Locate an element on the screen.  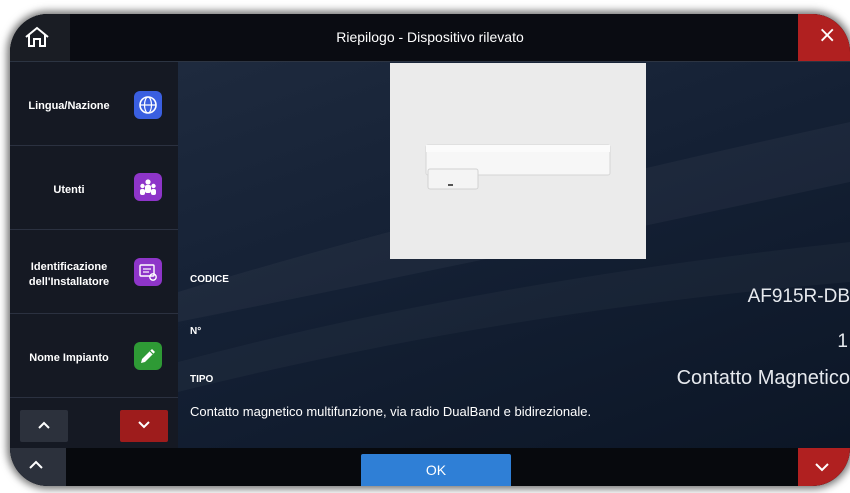
codice-label: CODICE is located at coordinates (209, 279).